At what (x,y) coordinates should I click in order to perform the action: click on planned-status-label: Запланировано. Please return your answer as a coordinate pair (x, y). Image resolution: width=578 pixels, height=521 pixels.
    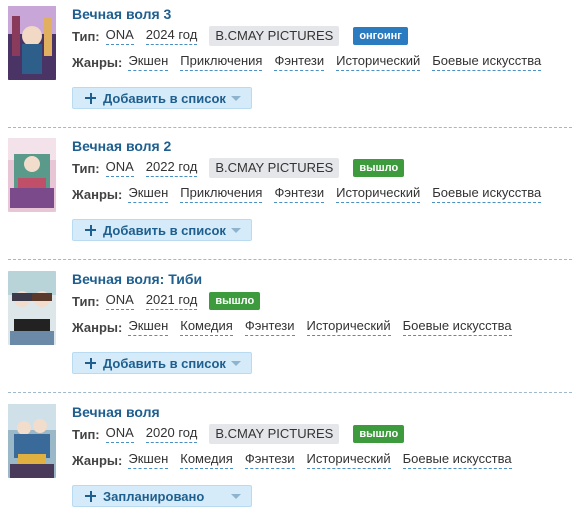
    Looking at the image, I should click on (154, 496).